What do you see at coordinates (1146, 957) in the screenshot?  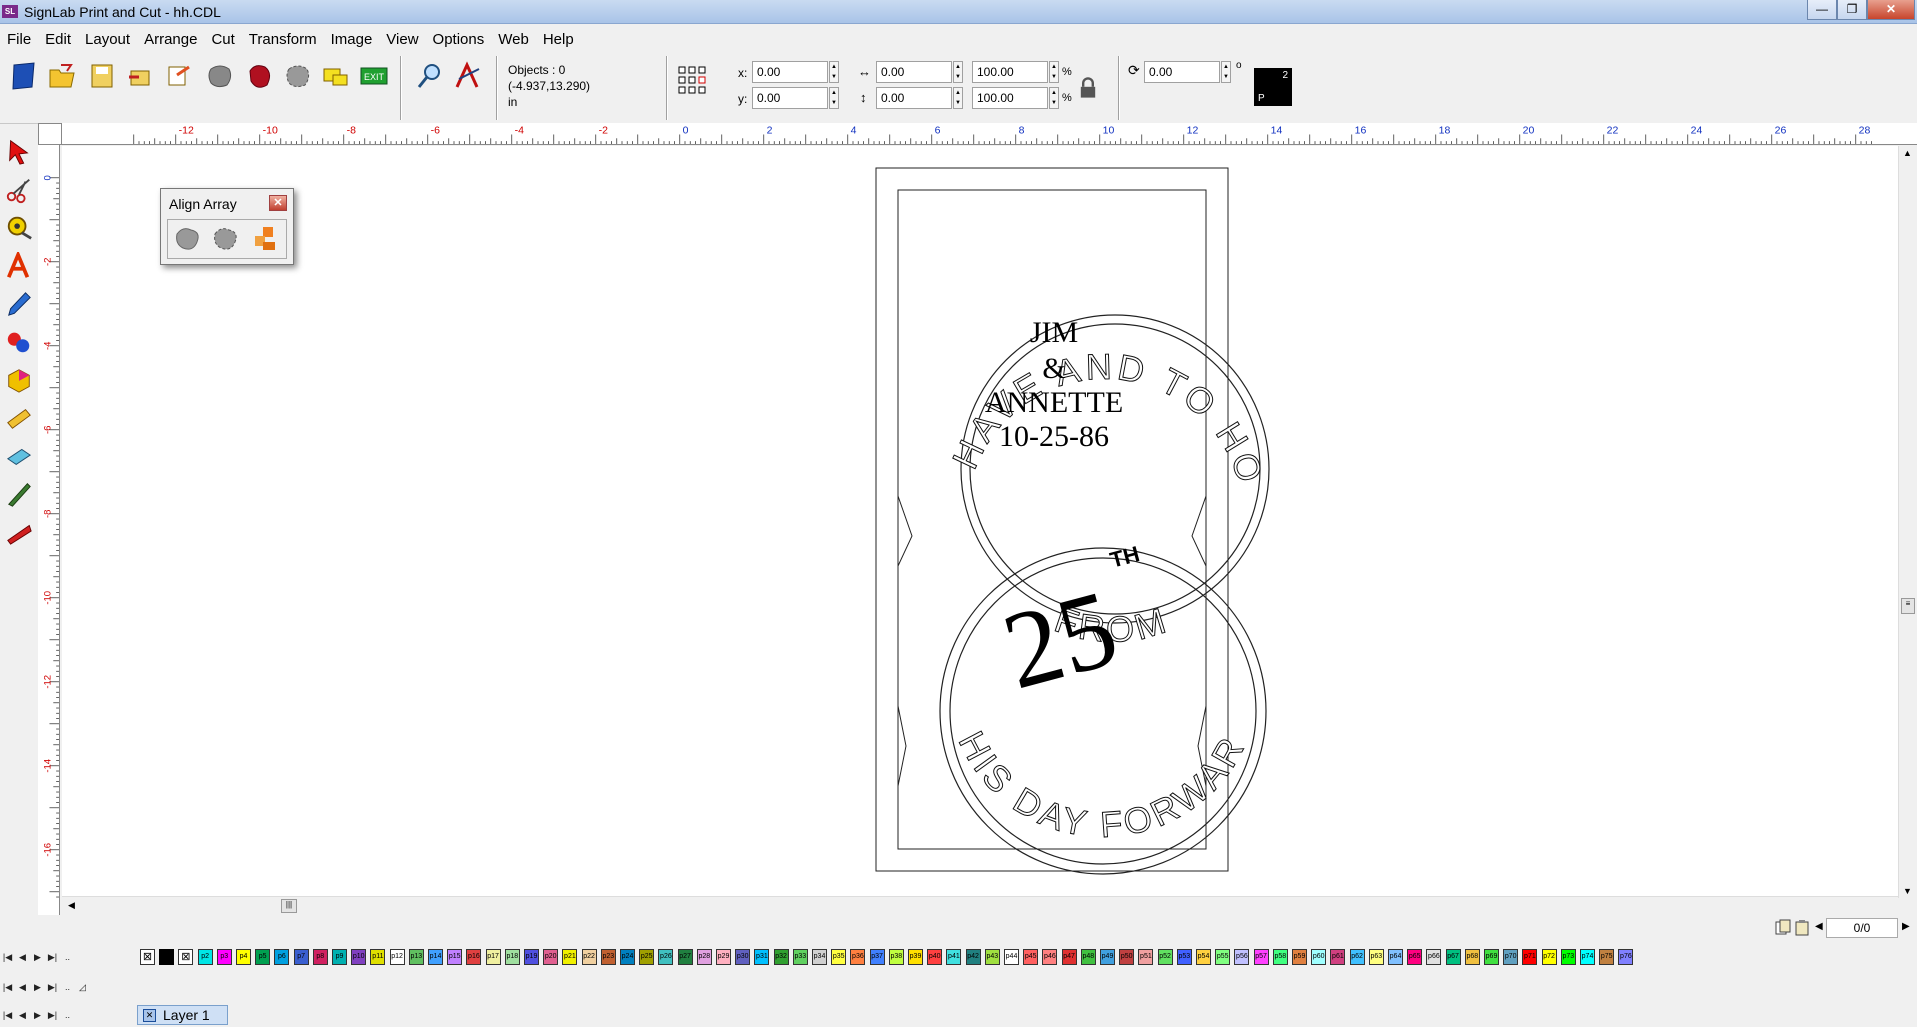 I see `color-swatch: p51` at bounding box center [1146, 957].